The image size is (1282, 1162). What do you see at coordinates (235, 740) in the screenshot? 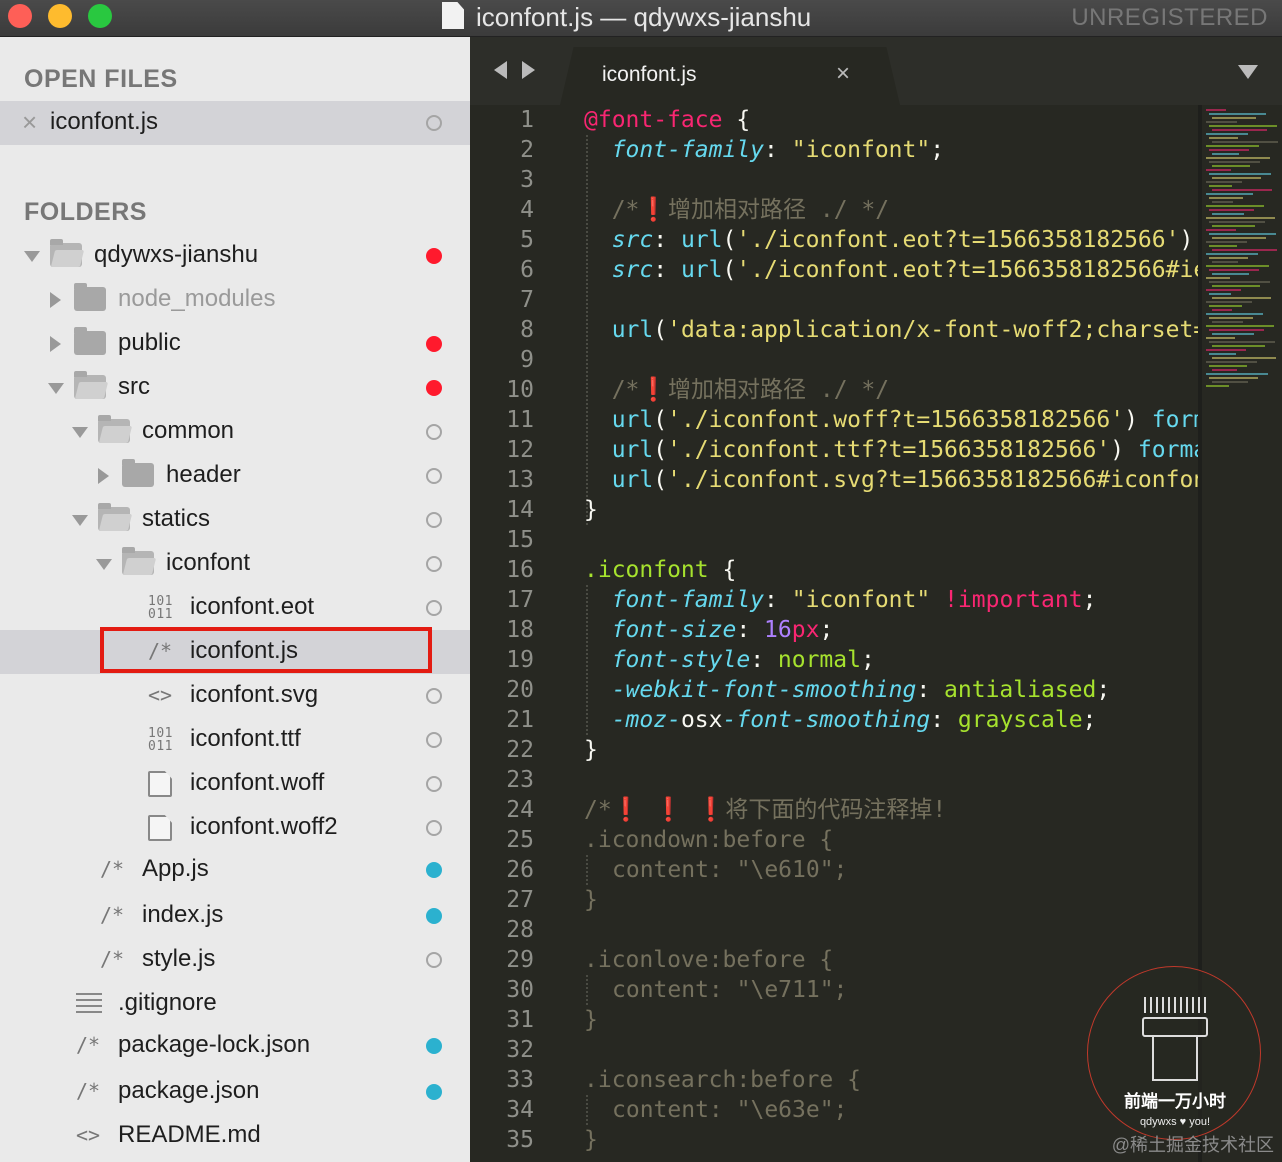
I see `tree-item-iconfont-ttf: 101 011 iconfont.ttf` at bounding box center [235, 740].